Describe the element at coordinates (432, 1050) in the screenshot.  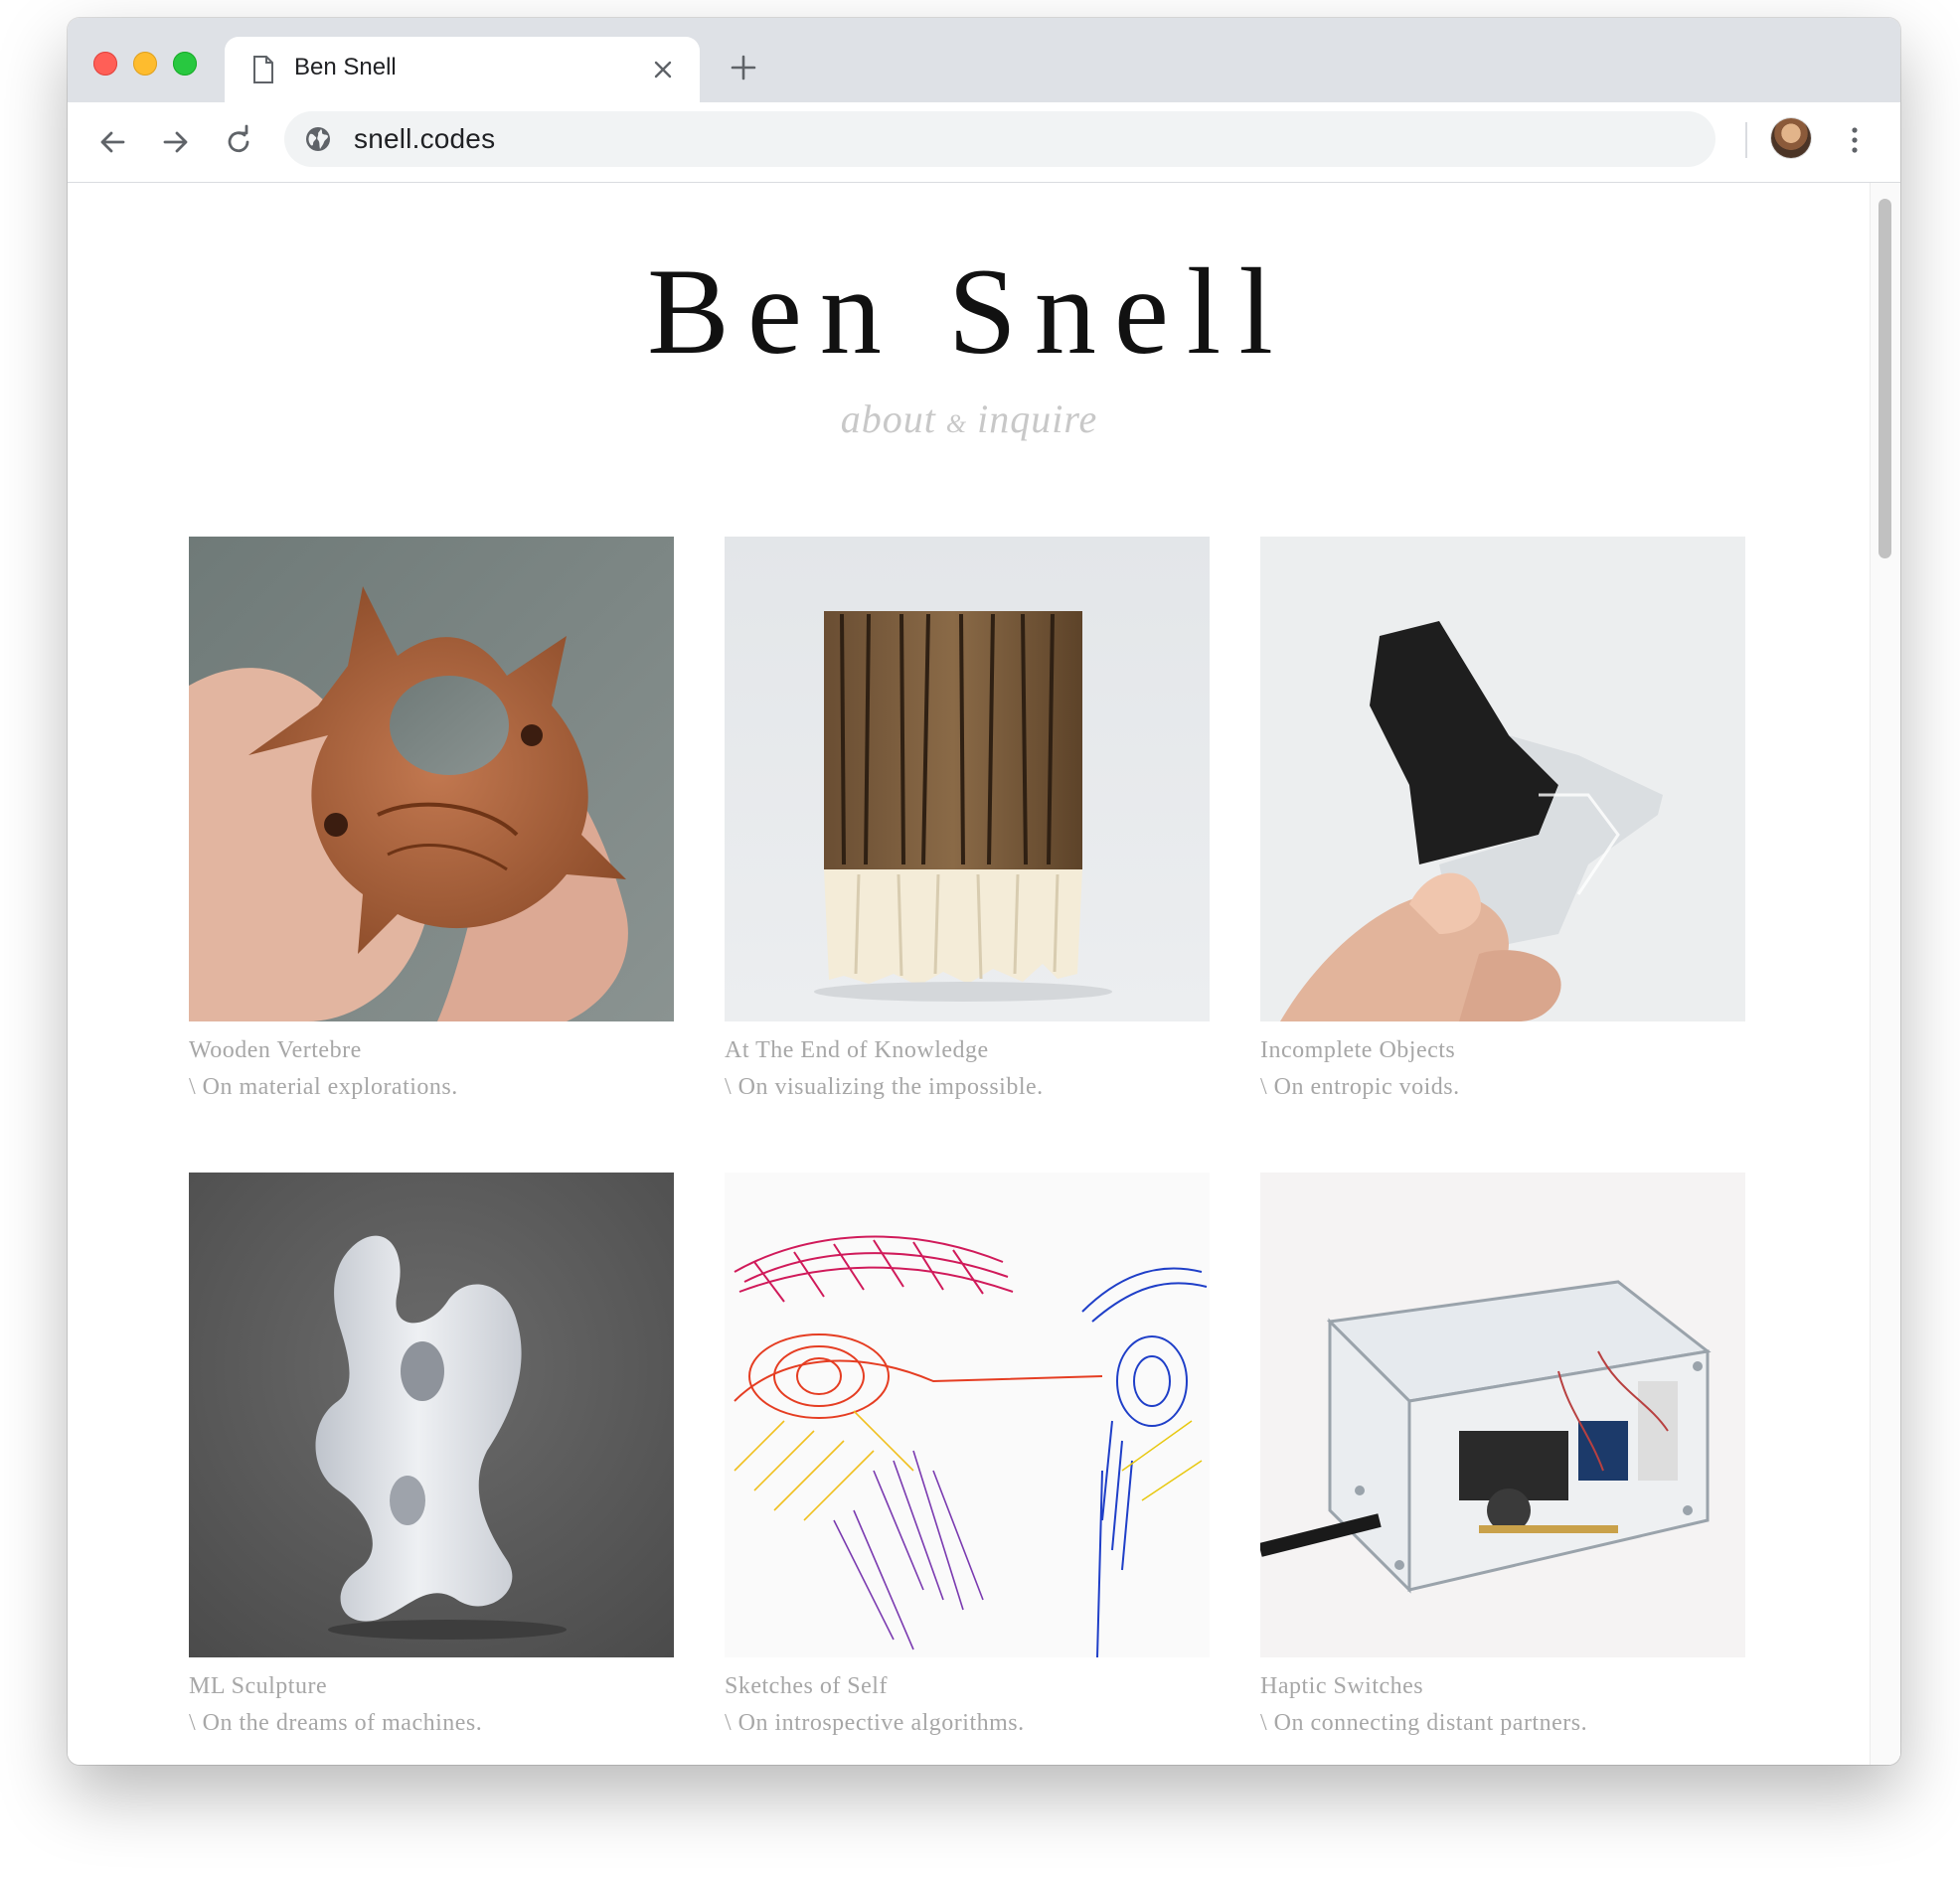
I see `project-title: Wooden Vertebre` at that location.